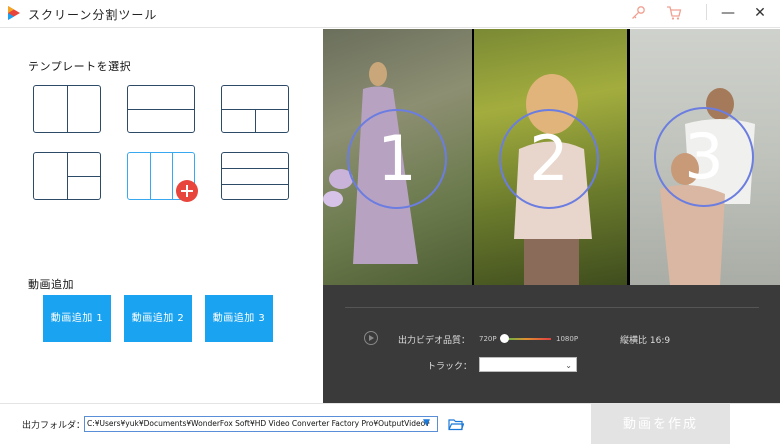  Describe the element at coordinates (187, 191) in the screenshot. I see `selected-plus-icon` at that location.